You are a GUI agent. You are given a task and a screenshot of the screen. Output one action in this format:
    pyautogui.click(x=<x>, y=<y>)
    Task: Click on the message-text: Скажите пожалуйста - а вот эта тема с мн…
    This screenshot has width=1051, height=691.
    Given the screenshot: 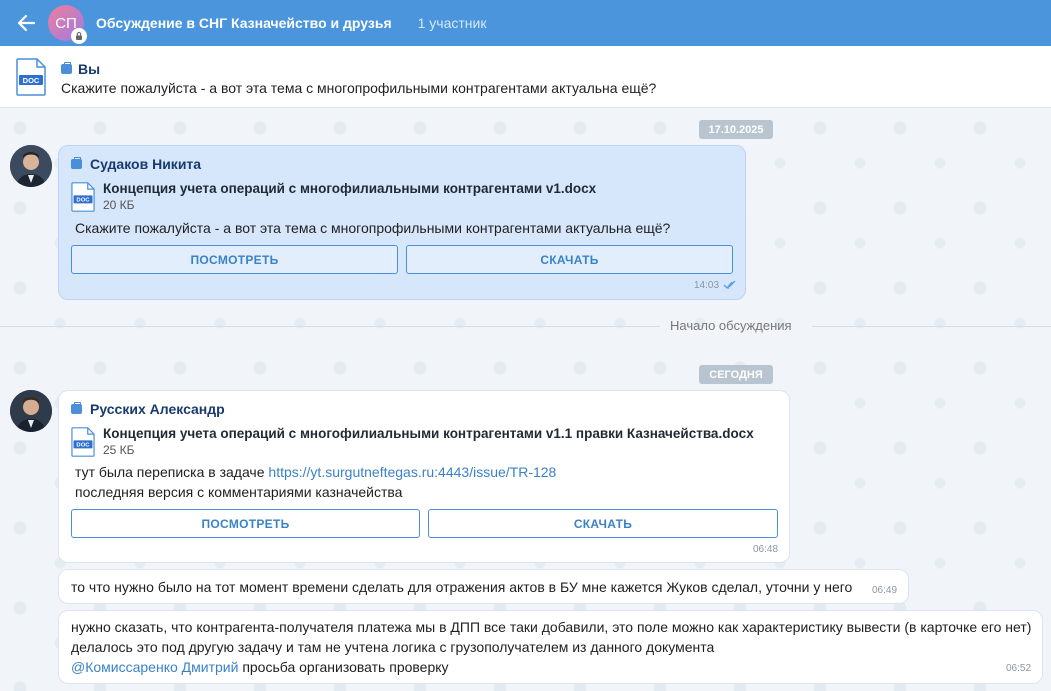 What is the action you would take?
    pyautogui.click(x=373, y=228)
    